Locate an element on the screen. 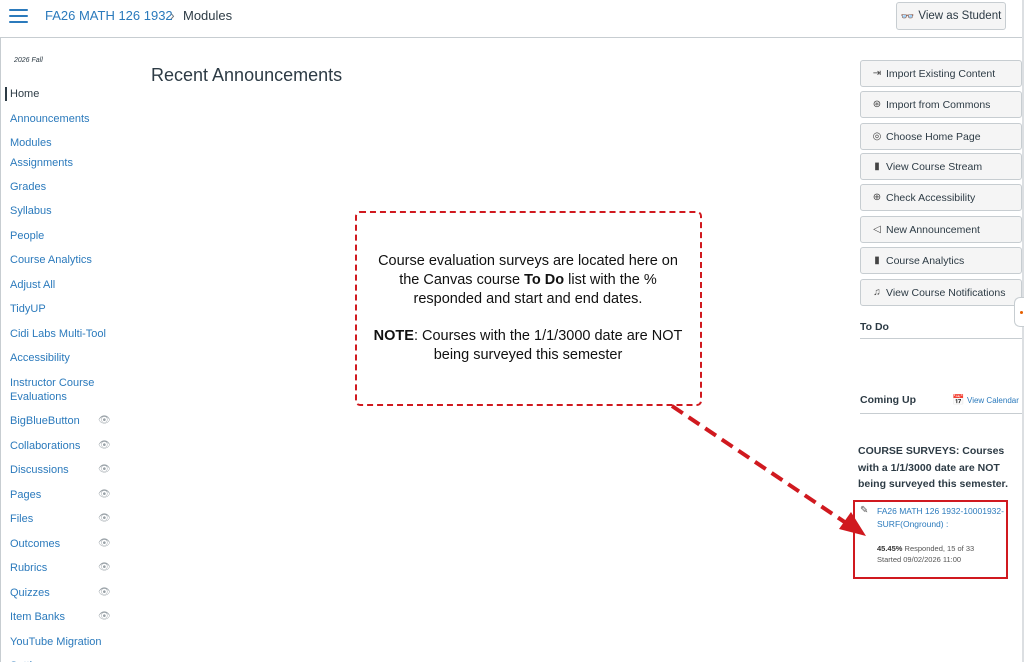 This screenshot has width=1024, height=662. nav-item-rubrics: Rubrics 👁 is located at coordinates (62, 568).